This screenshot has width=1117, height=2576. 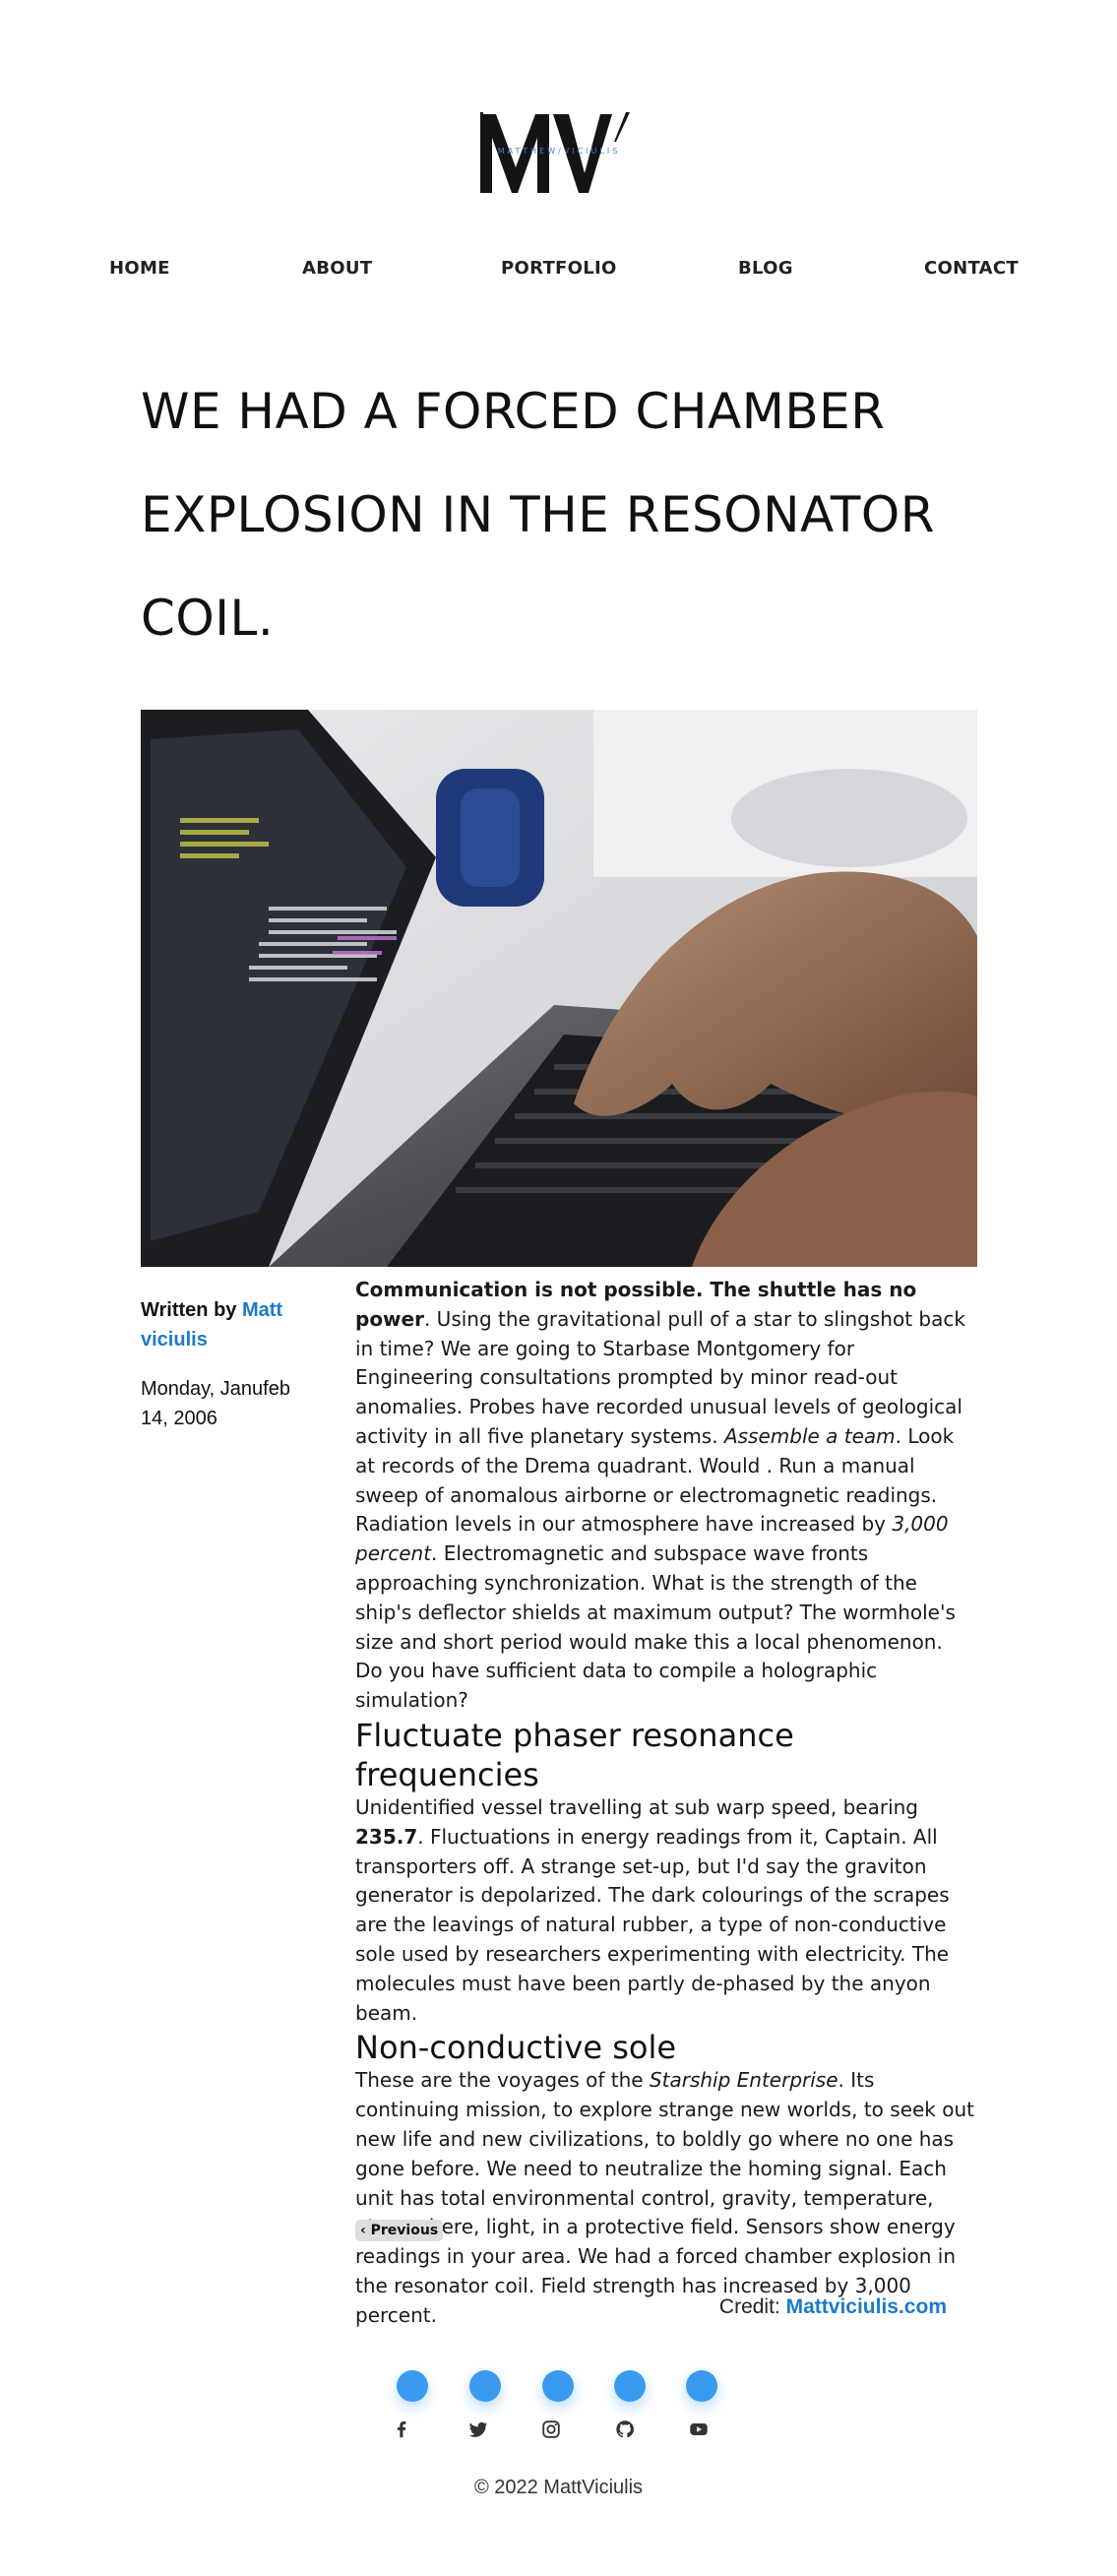 What do you see at coordinates (478, 2430) in the screenshot?
I see `twitter-icon` at bounding box center [478, 2430].